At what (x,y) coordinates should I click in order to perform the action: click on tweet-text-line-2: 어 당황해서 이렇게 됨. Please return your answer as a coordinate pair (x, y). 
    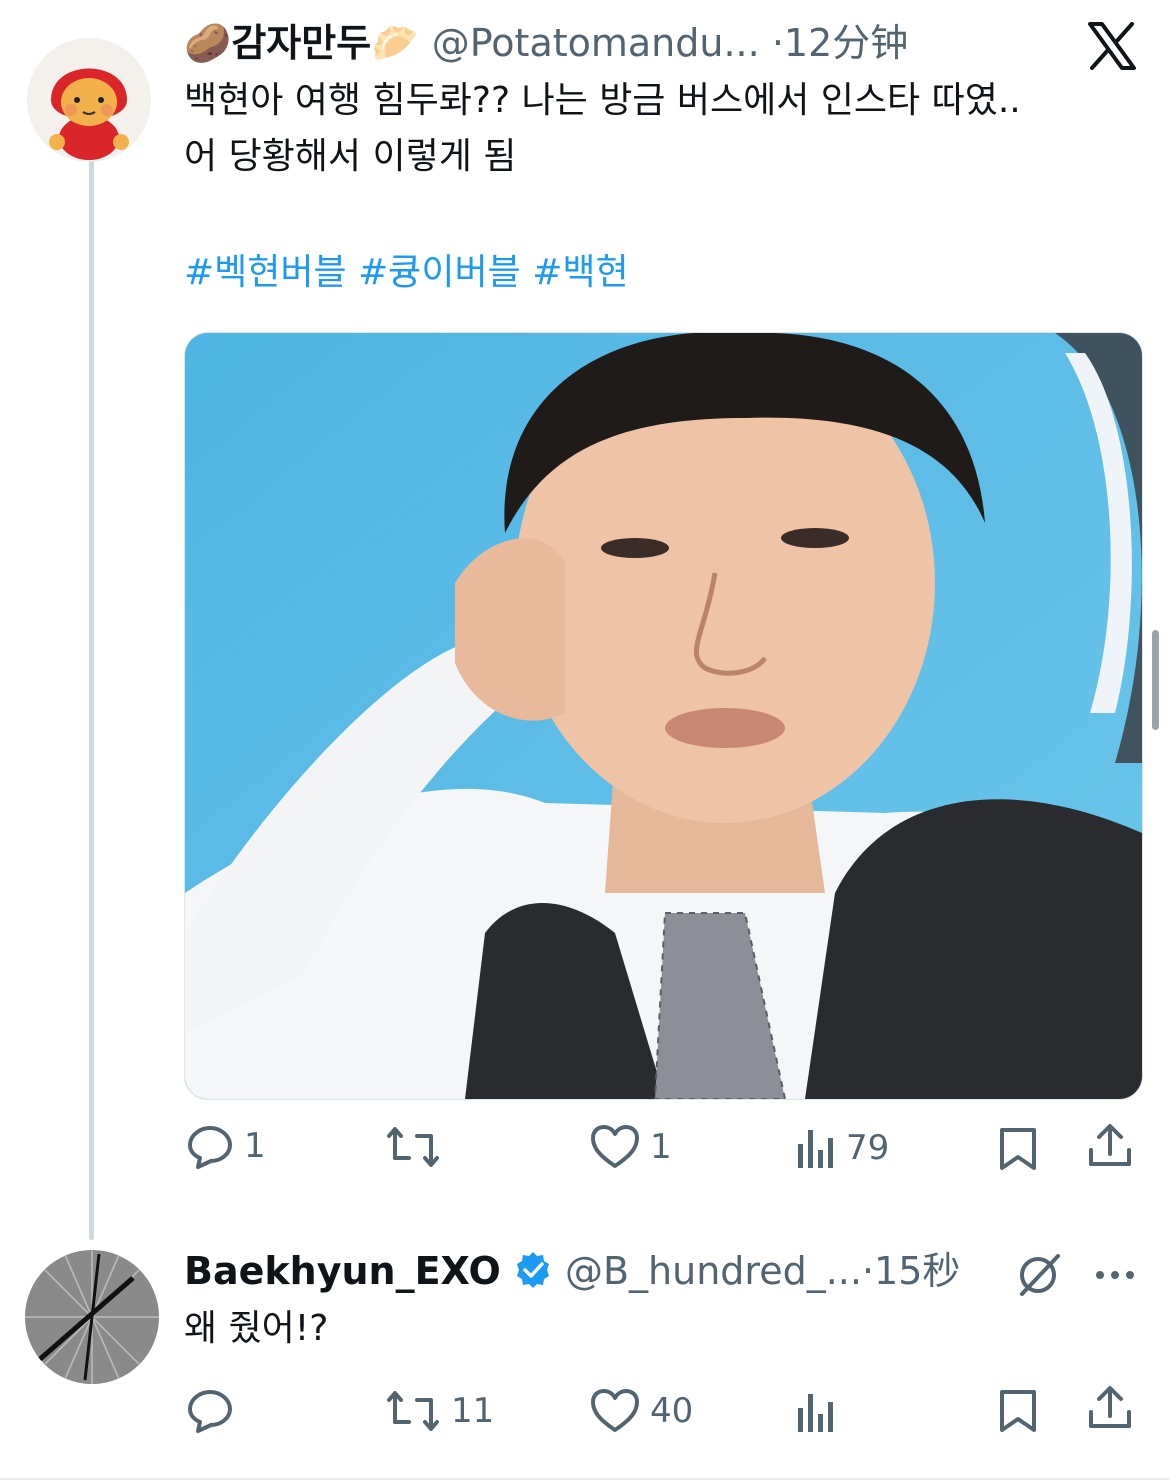
    Looking at the image, I should click on (350, 156).